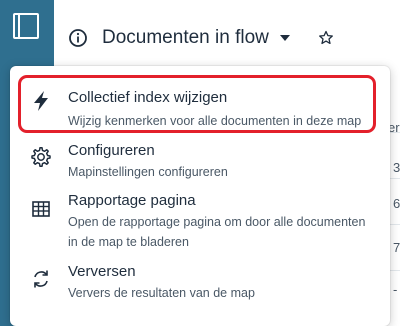  Describe the element at coordinates (148, 172) in the screenshot. I see `menu-item-description: Mapinstellingen configureren` at that location.